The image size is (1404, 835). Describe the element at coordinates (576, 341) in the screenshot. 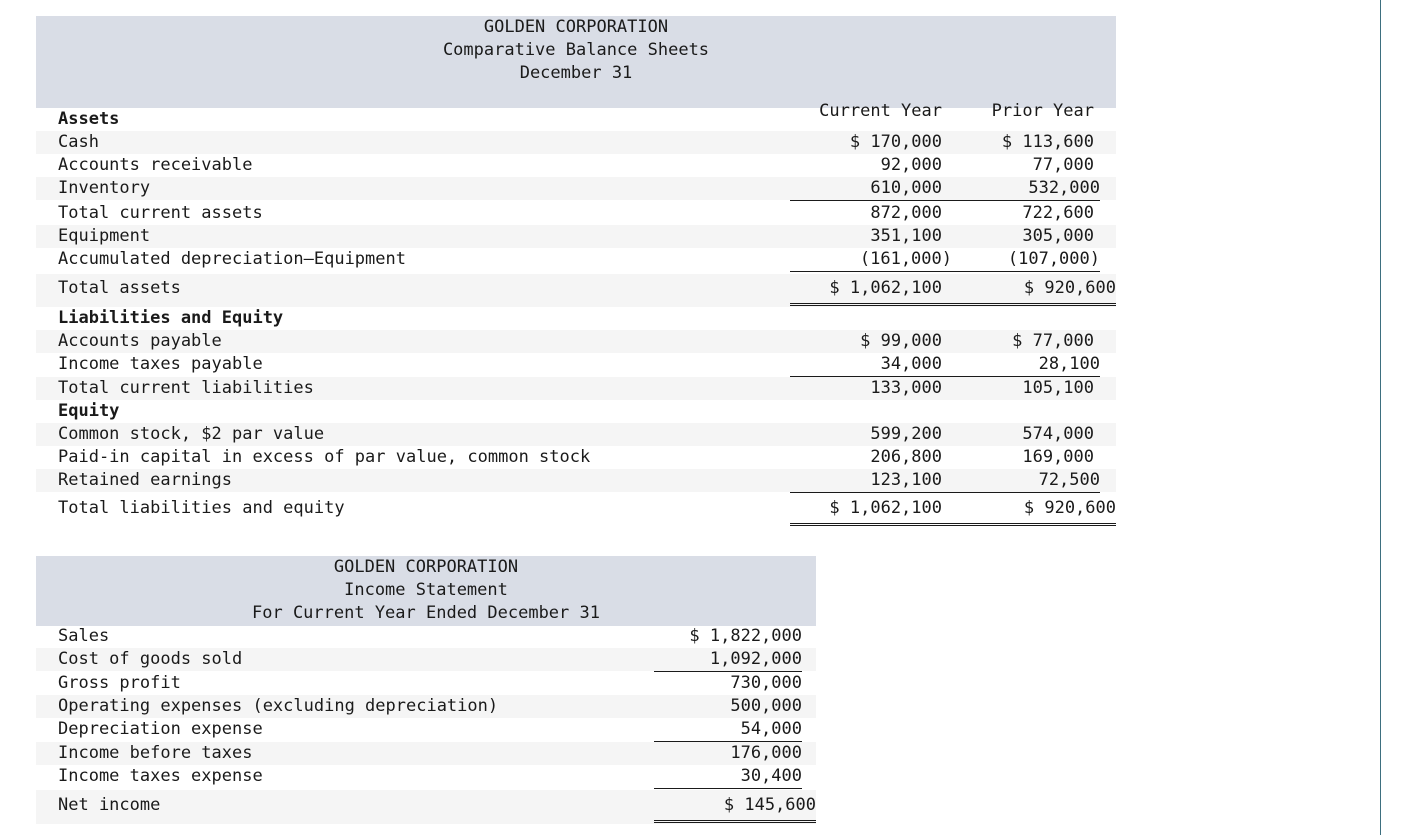

I see `table-row: Accounts payable $ 99,000 $ 77,000` at that location.